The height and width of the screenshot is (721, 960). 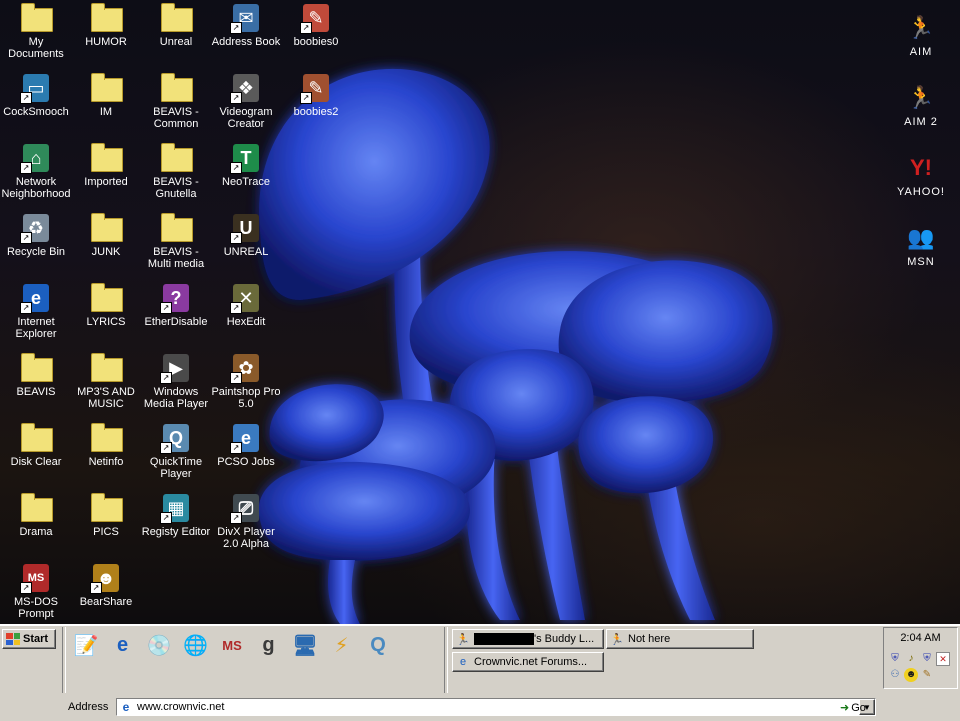 What do you see at coordinates (36, 532) in the screenshot?
I see `desktop-icon-label: Drama` at bounding box center [36, 532].